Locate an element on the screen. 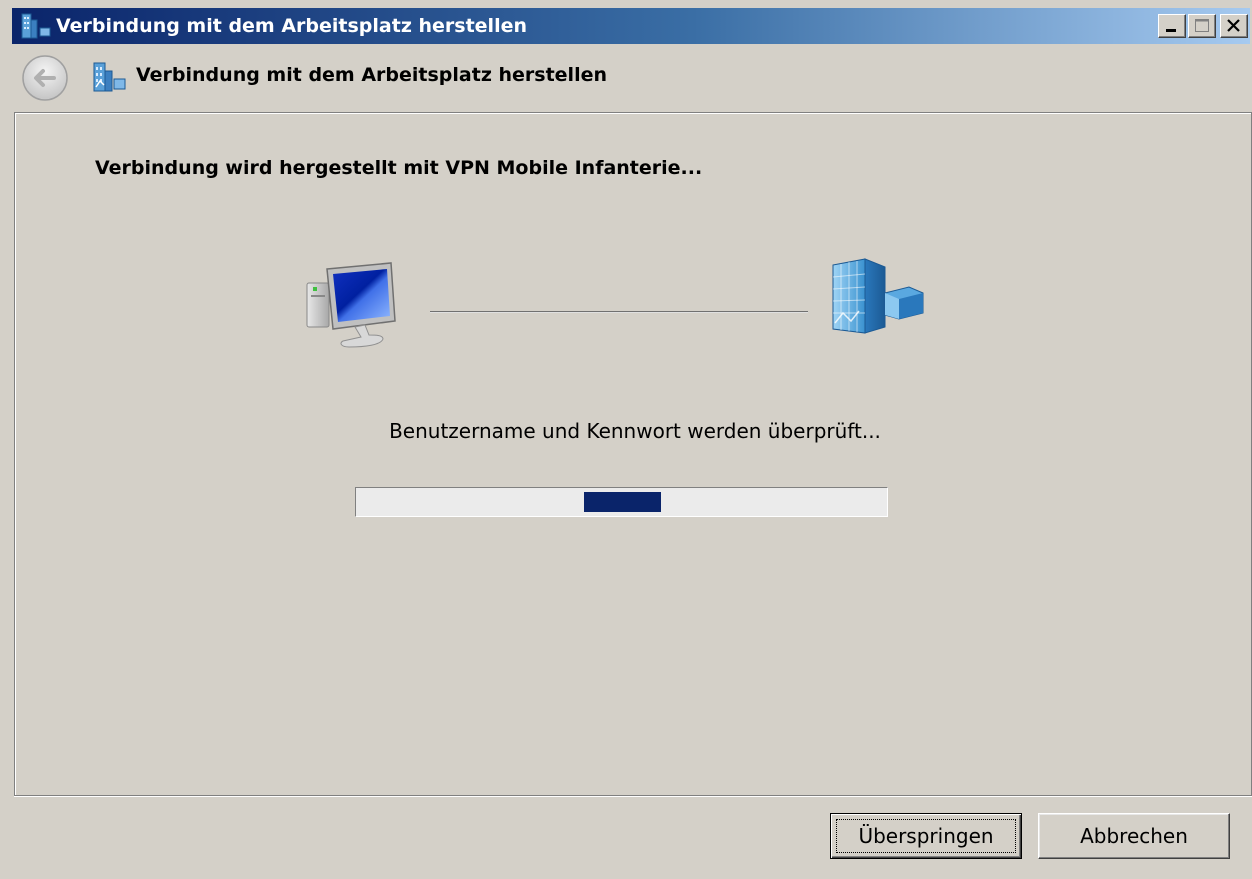 The image size is (1252, 879). maximize-icon is located at coordinates (1202, 25).